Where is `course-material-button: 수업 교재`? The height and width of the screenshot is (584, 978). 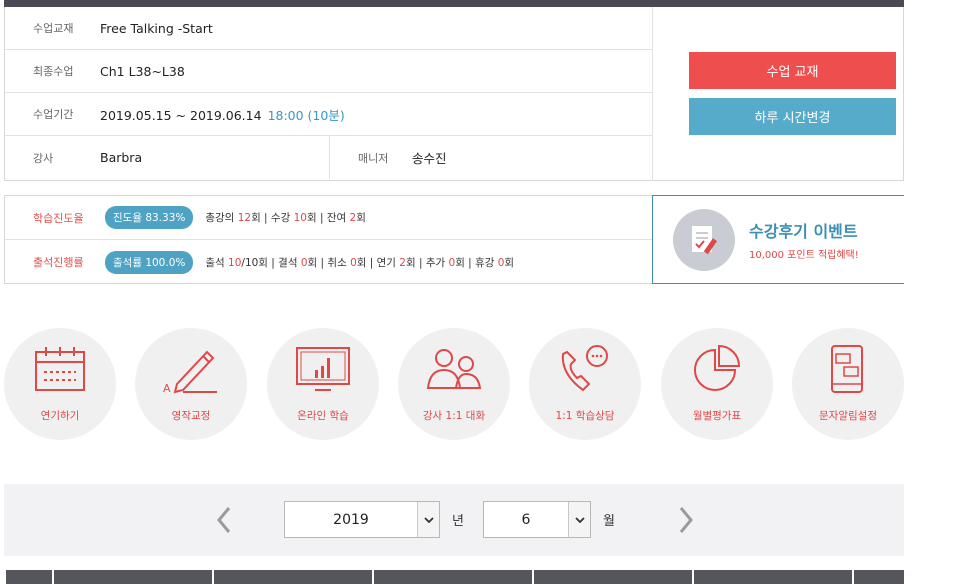 course-material-button: 수업 교재 is located at coordinates (792, 70).